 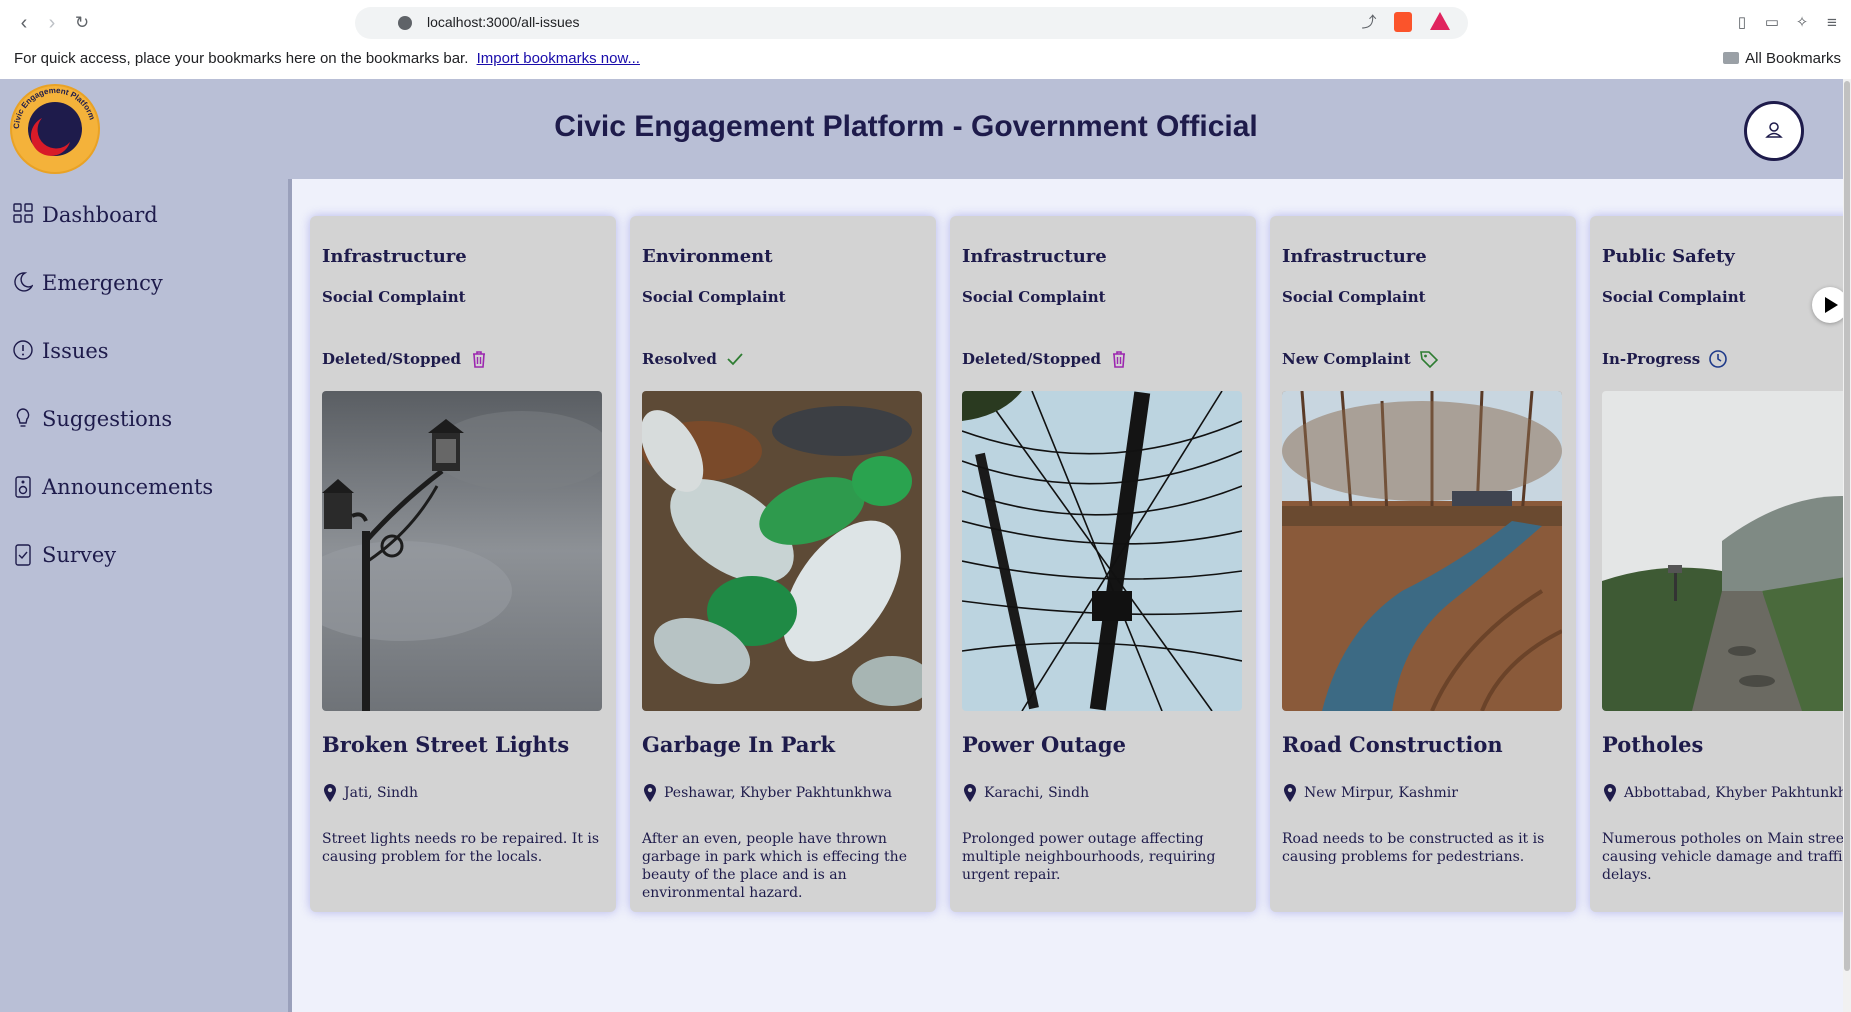 I want to click on sidebar-item-dashboard: Dashboard, so click(x=85, y=215).